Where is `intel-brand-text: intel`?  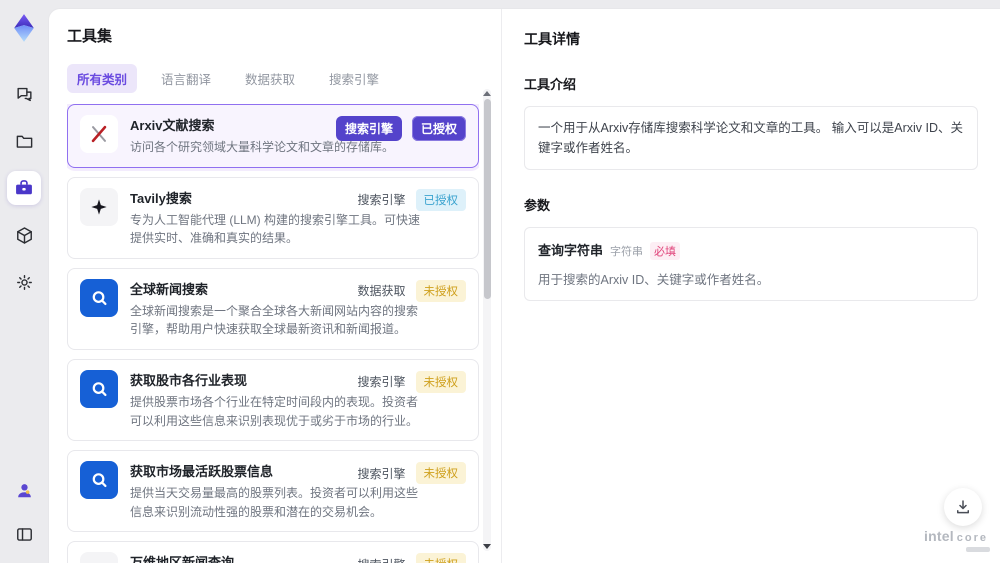 intel-brand-text: intel is located at coordinates (939, 536).